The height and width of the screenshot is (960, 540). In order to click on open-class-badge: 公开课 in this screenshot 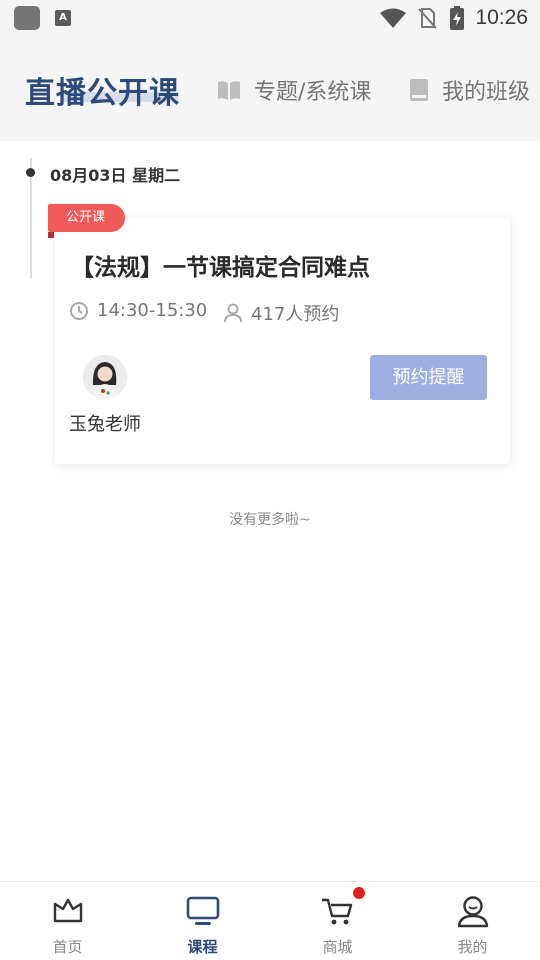, I will do `click(86, 218)`.